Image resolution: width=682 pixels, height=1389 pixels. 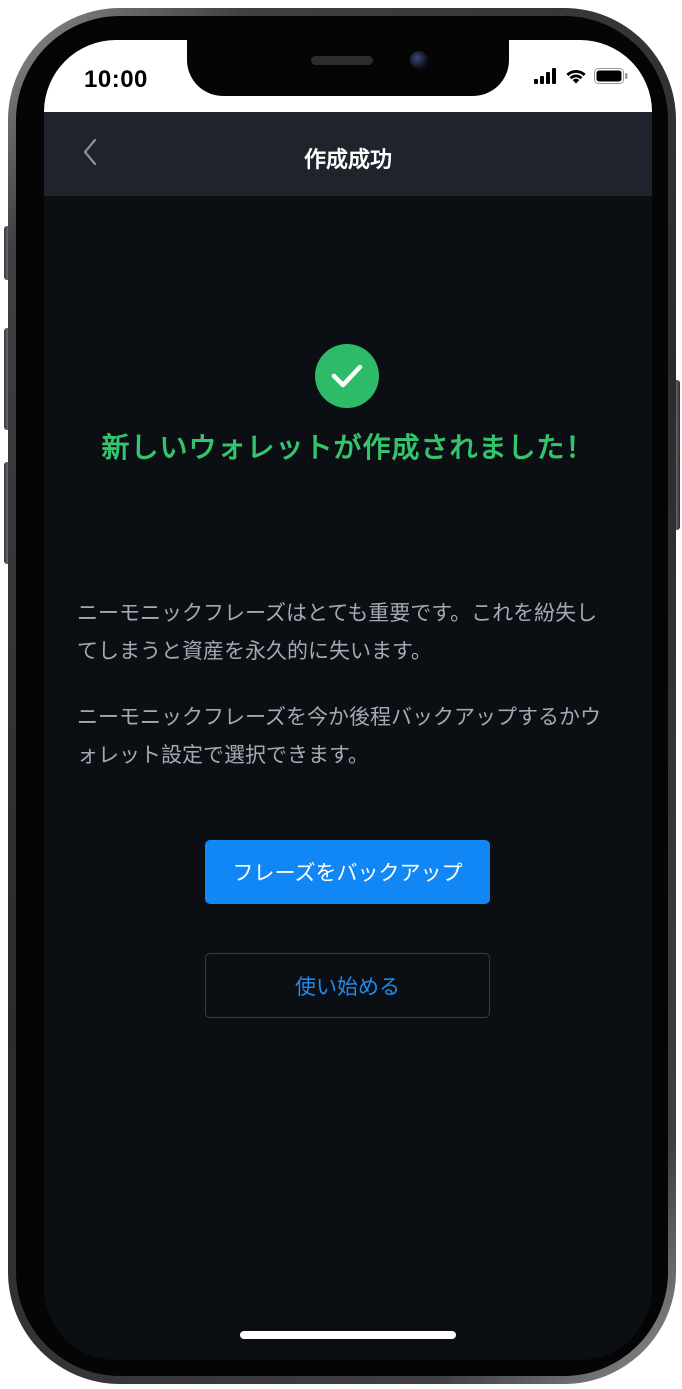 I want to click on success-message: 新しいウォレットが作成されました！, so click(x=348, y=447).